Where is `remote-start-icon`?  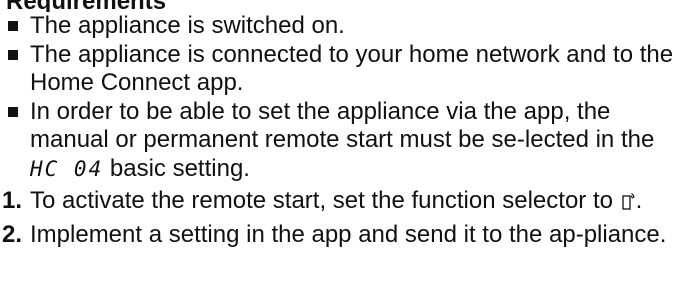 remote-start-icon is located at coordinates (628, 201).